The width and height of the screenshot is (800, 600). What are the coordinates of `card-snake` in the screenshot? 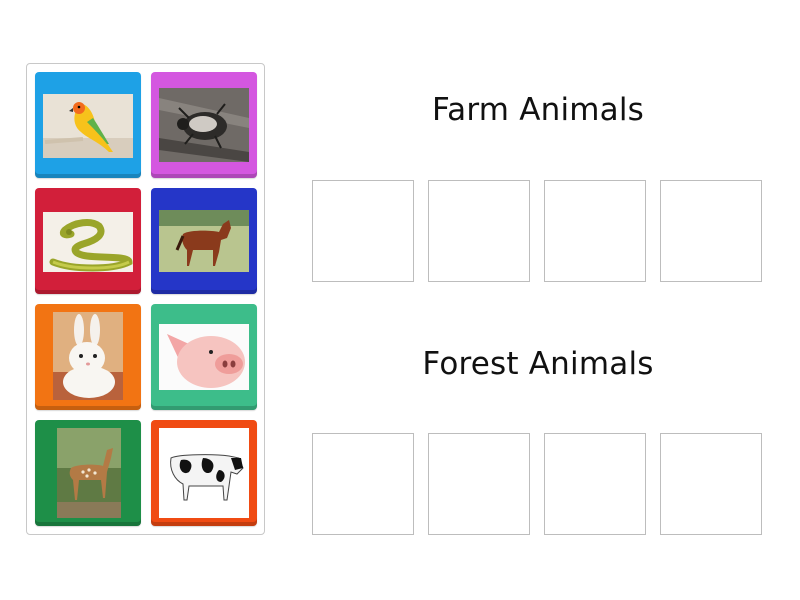 It's located at (88, 241).